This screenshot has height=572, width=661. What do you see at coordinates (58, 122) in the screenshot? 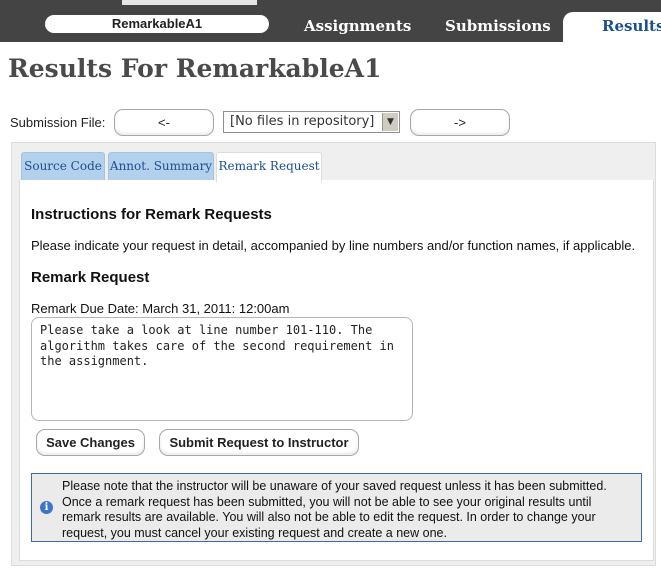
I see `submission-file-label: Submission File:` at bounding box center [58, 122].